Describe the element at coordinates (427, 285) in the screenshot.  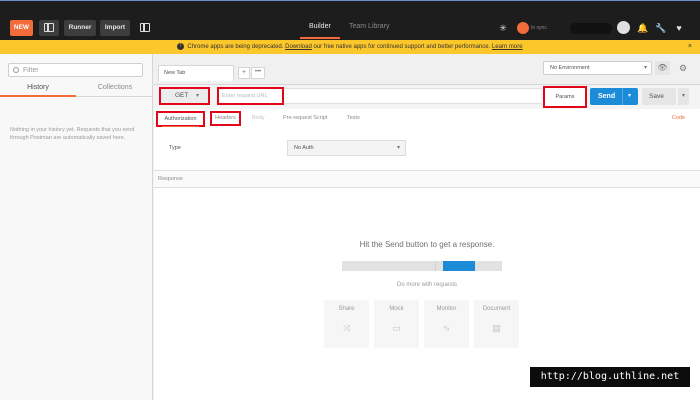
I see `more-requests-label: Do more with requests` at that location.